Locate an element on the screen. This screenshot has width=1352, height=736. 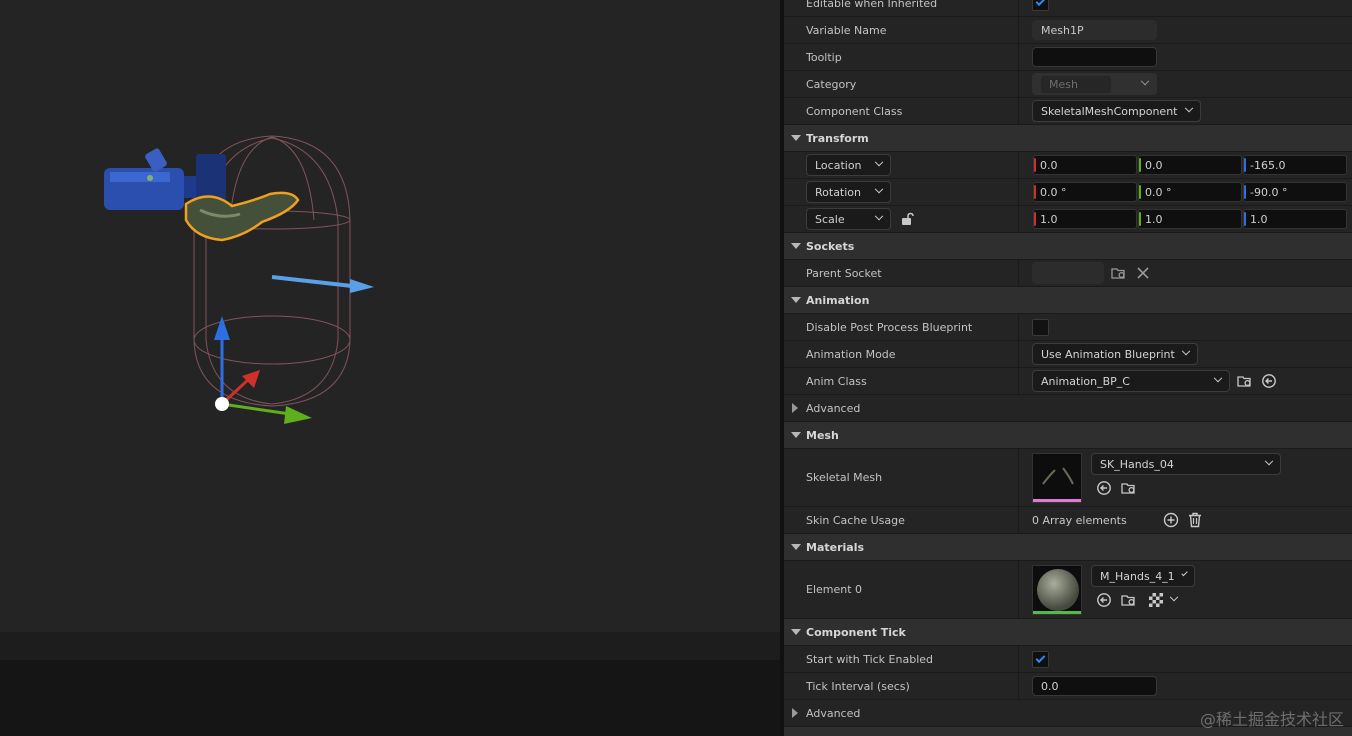
anim-class-value: Animation_BP_C is located at coordinates (1085, 381).